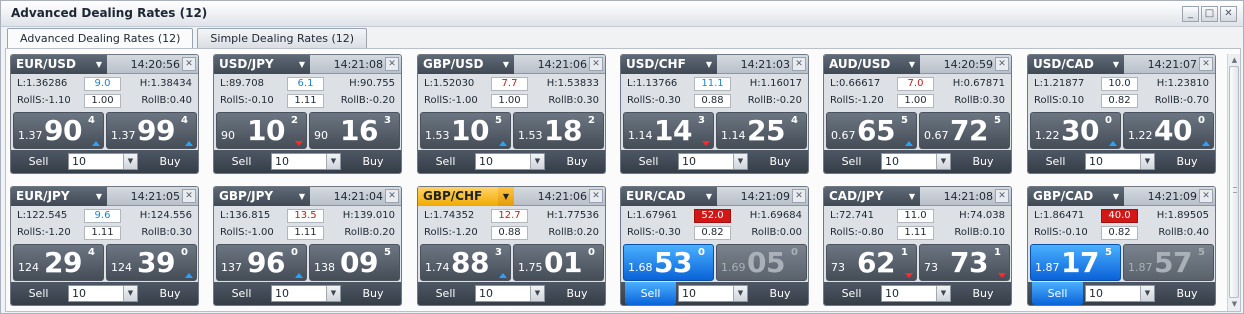  Describe the element at coordinates (151, 262) in the screenshot. I see `buy-quote-button: 124 39 0` at that location.